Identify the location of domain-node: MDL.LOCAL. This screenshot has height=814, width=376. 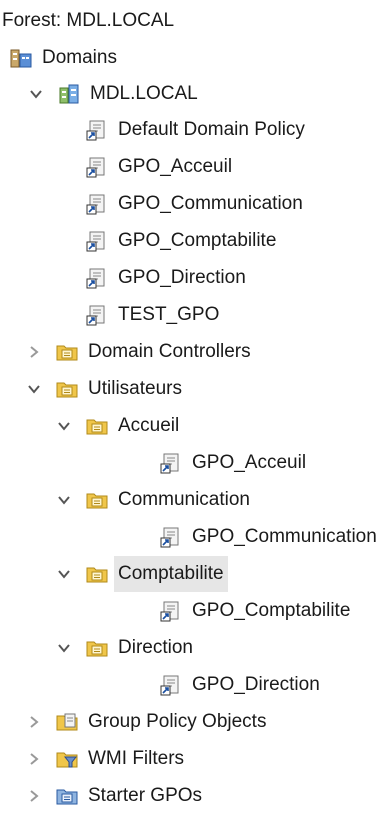
(113, 94).